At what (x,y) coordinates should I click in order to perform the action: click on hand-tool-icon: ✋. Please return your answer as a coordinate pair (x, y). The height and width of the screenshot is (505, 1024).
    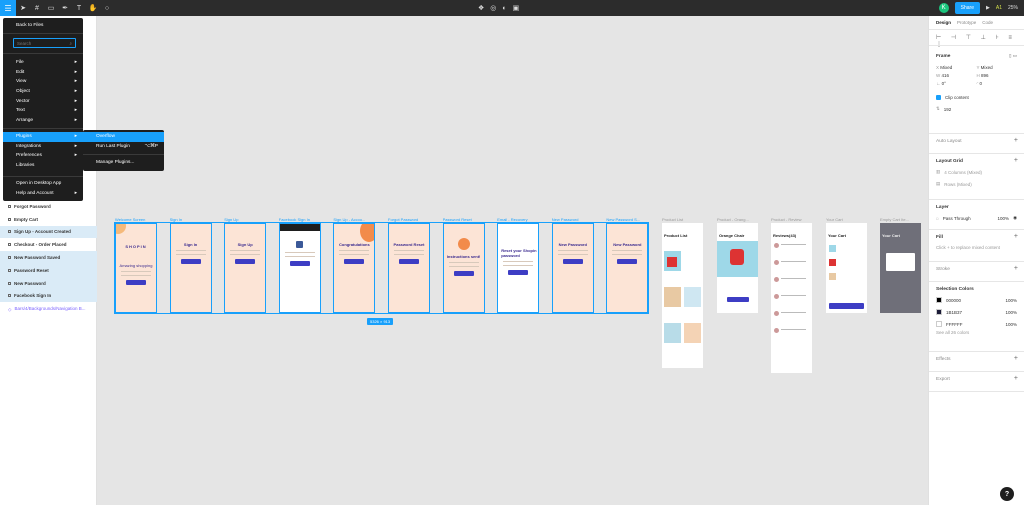
    Looking at the image, I should click on (93, 8).